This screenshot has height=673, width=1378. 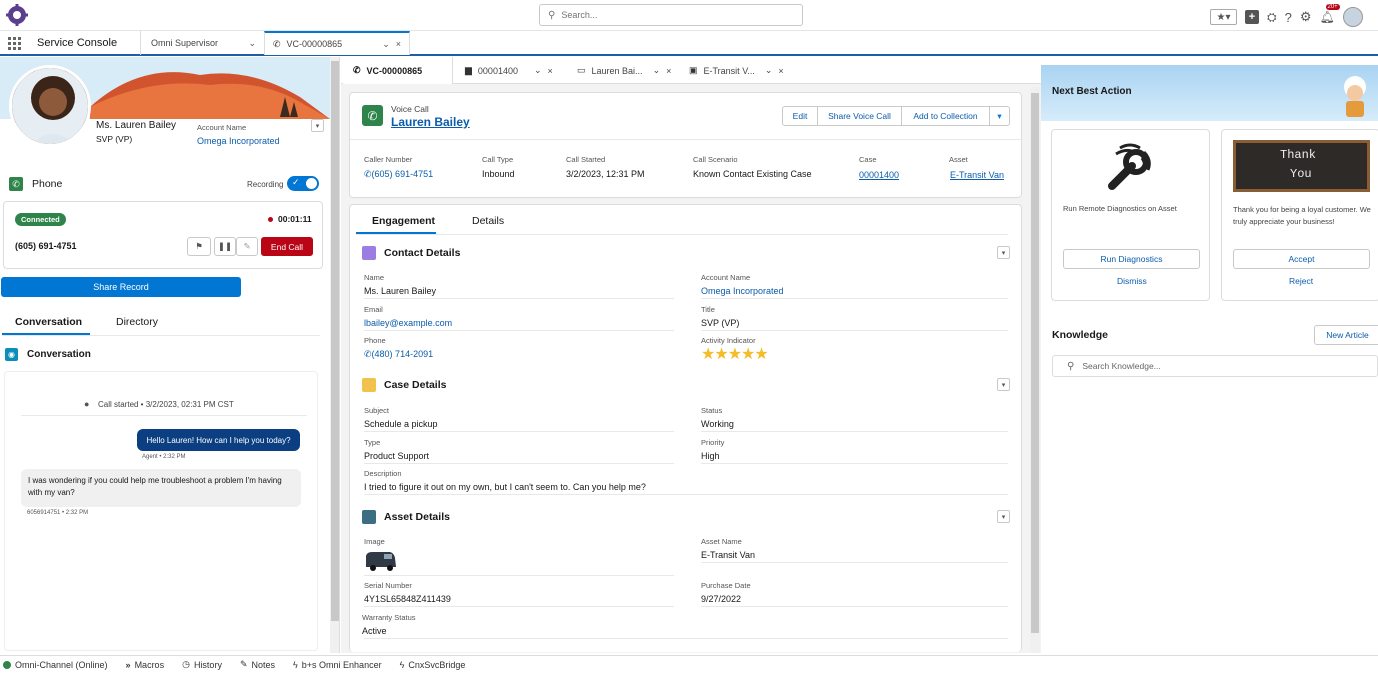 What do you see at coordinates (287, 246) in the screenshot?
I see `end-call-button: End Call` at bounding box center [287, 246].